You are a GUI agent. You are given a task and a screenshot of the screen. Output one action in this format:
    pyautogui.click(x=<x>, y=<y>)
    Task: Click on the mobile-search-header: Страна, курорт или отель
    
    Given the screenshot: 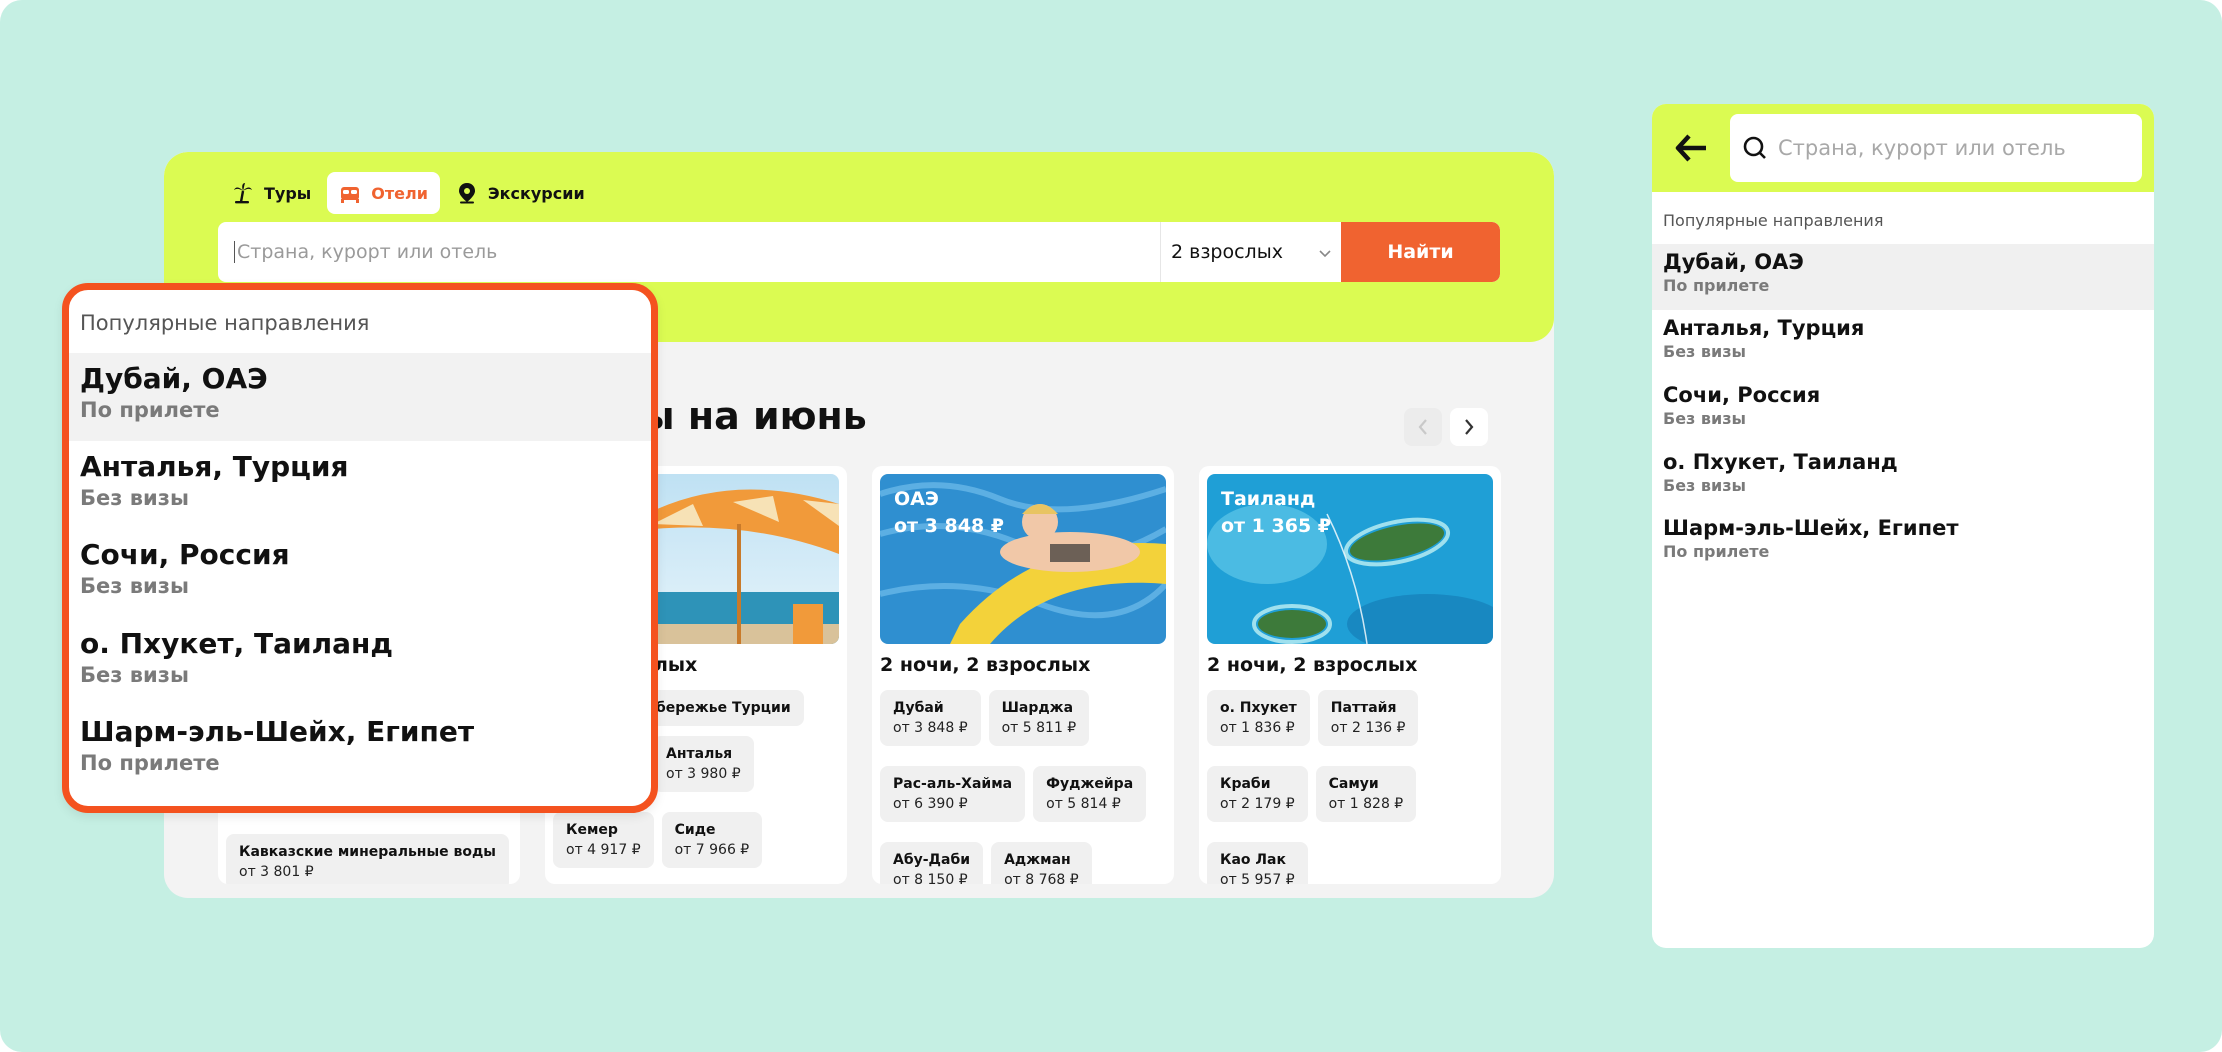 What is the action you would take?
    pyautogui.click(x=1903, y=148)
    